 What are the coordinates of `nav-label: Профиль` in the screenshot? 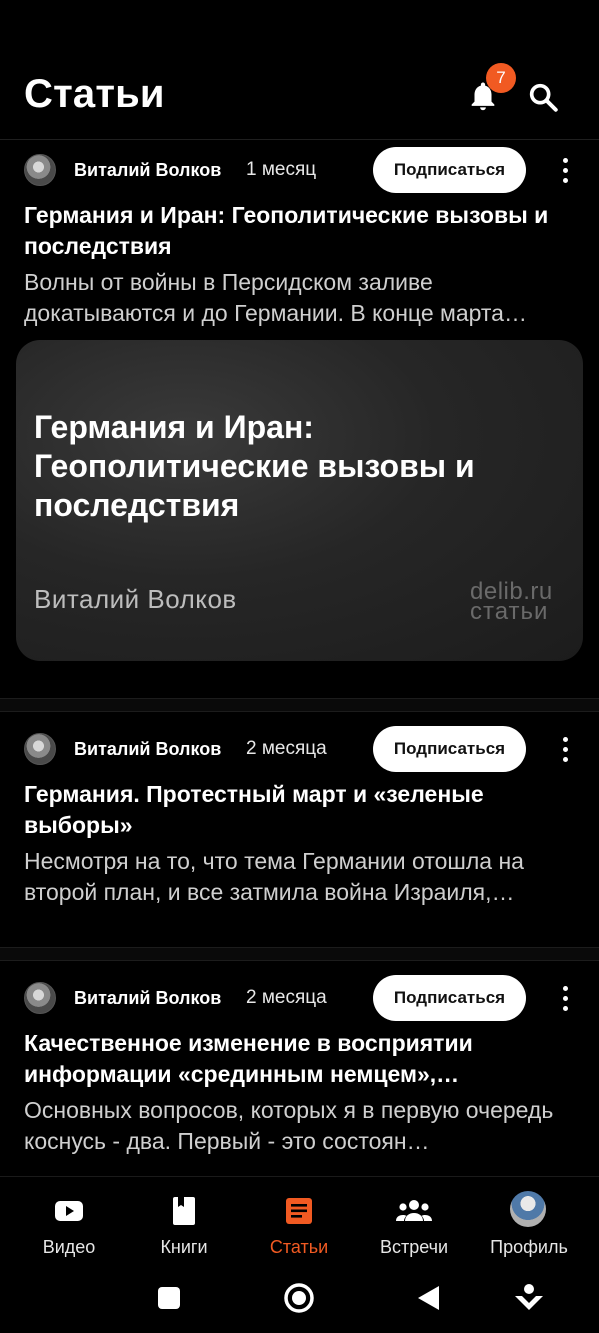 It's located at (529, 1247).